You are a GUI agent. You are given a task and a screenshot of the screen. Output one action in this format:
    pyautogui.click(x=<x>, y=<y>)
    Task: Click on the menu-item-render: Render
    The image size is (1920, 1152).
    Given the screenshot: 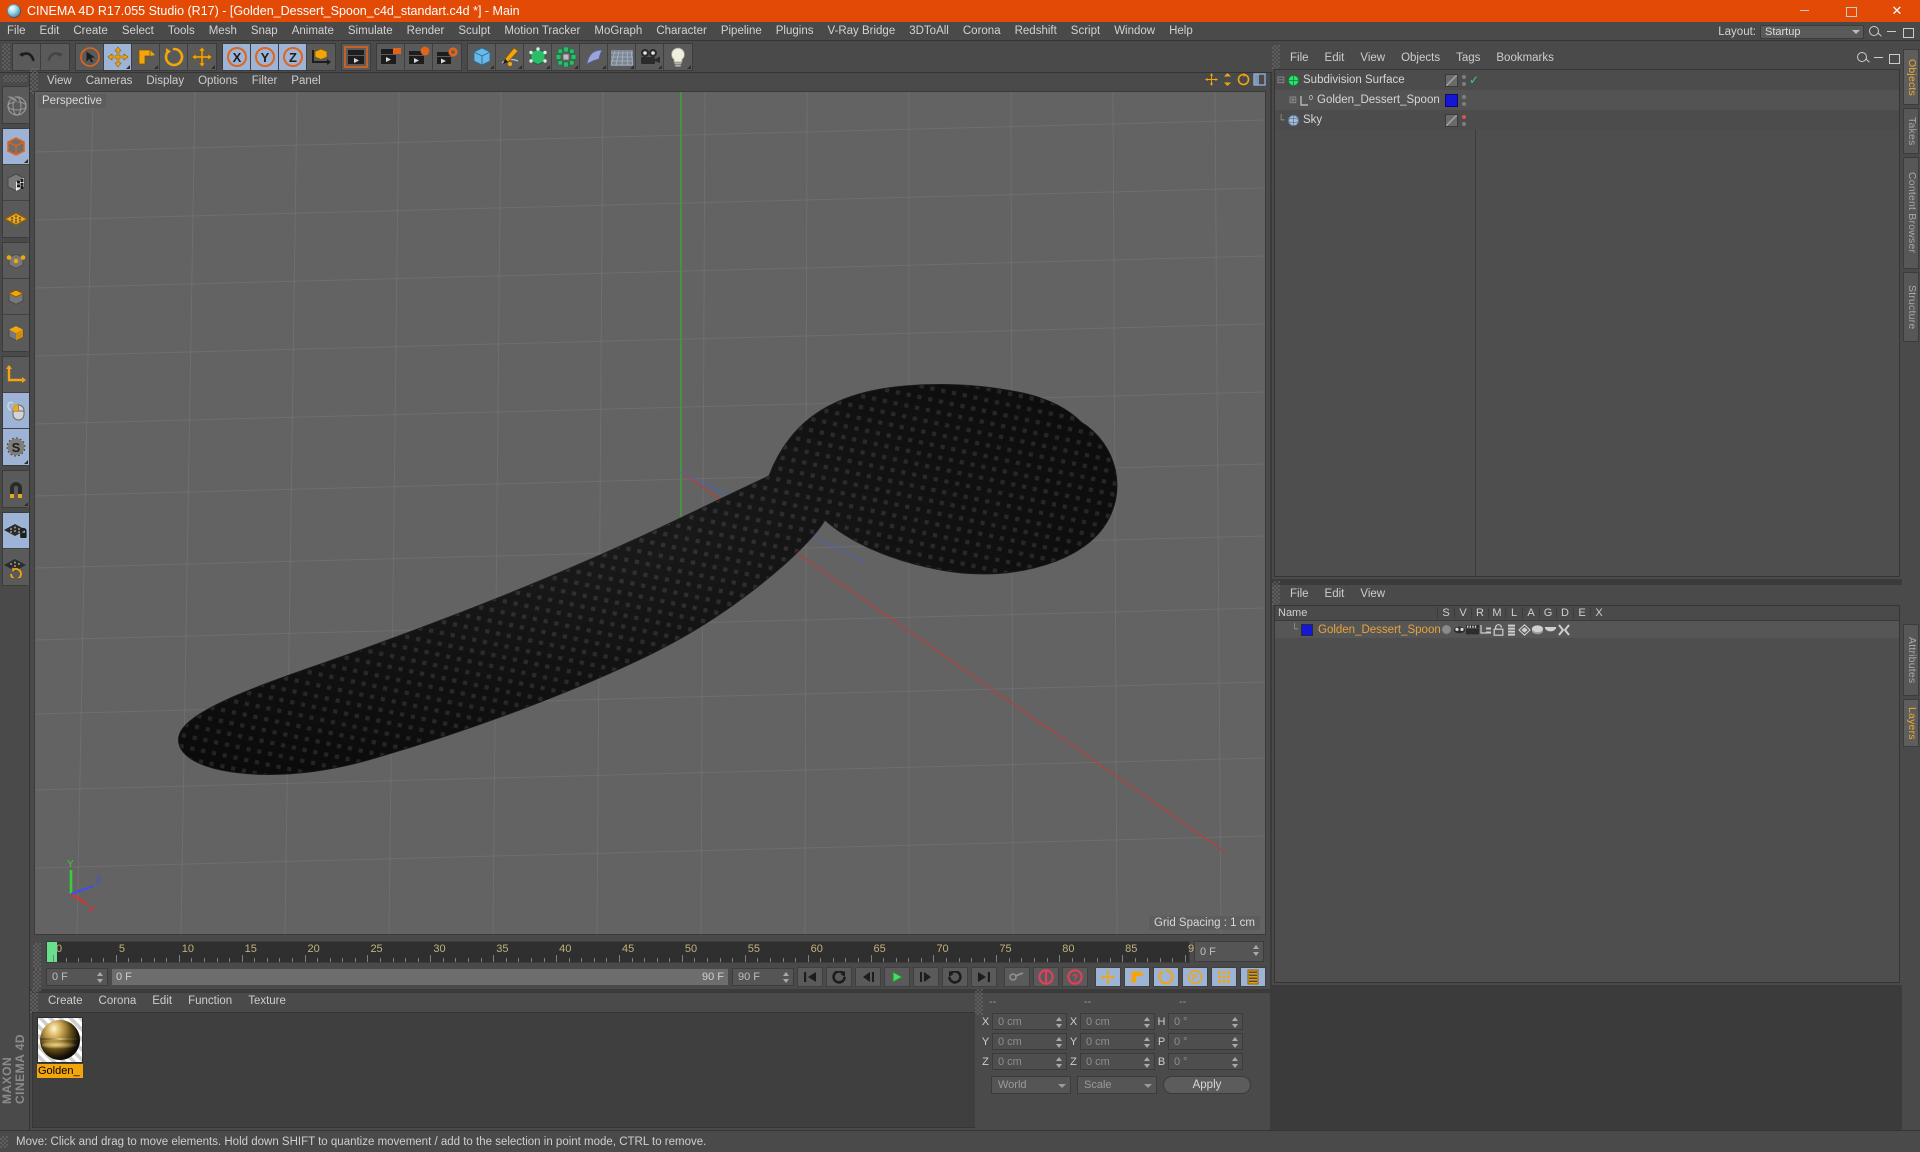 What is the action you would take?
    pyautogui.click(x=426, y=31)
    